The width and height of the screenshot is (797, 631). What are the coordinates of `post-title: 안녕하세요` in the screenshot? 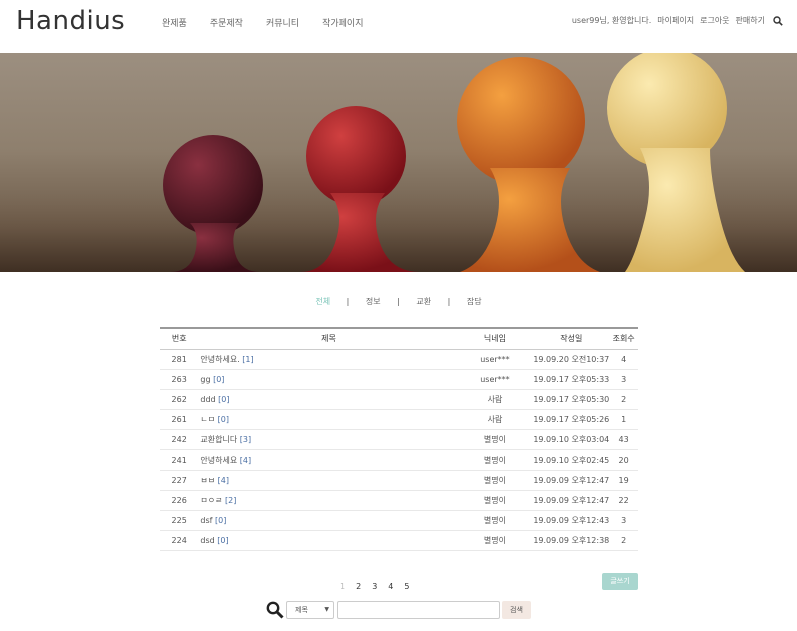 It's located at (218, 460).